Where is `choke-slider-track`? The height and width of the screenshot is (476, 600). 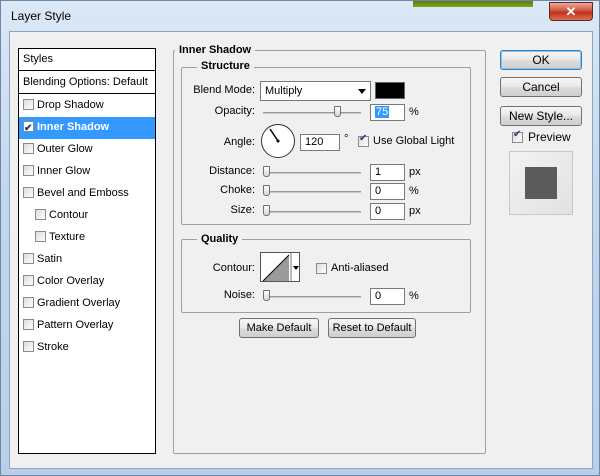 choke-slider-track is located at coordinates (312, 192).